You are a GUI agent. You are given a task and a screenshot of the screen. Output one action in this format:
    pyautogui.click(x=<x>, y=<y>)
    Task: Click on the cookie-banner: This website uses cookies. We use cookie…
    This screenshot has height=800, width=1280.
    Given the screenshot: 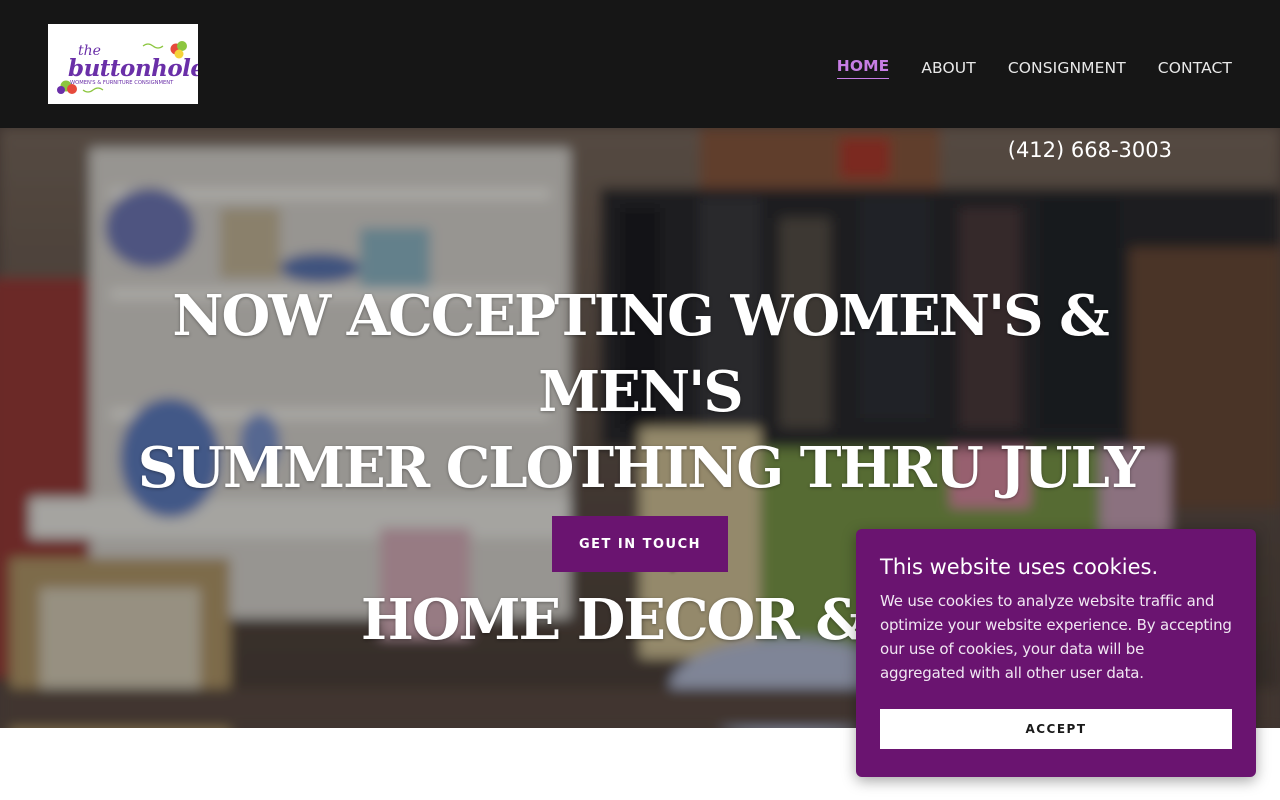 What is the action you would take?
    pyautogui.click(x=1056, y=653)
    